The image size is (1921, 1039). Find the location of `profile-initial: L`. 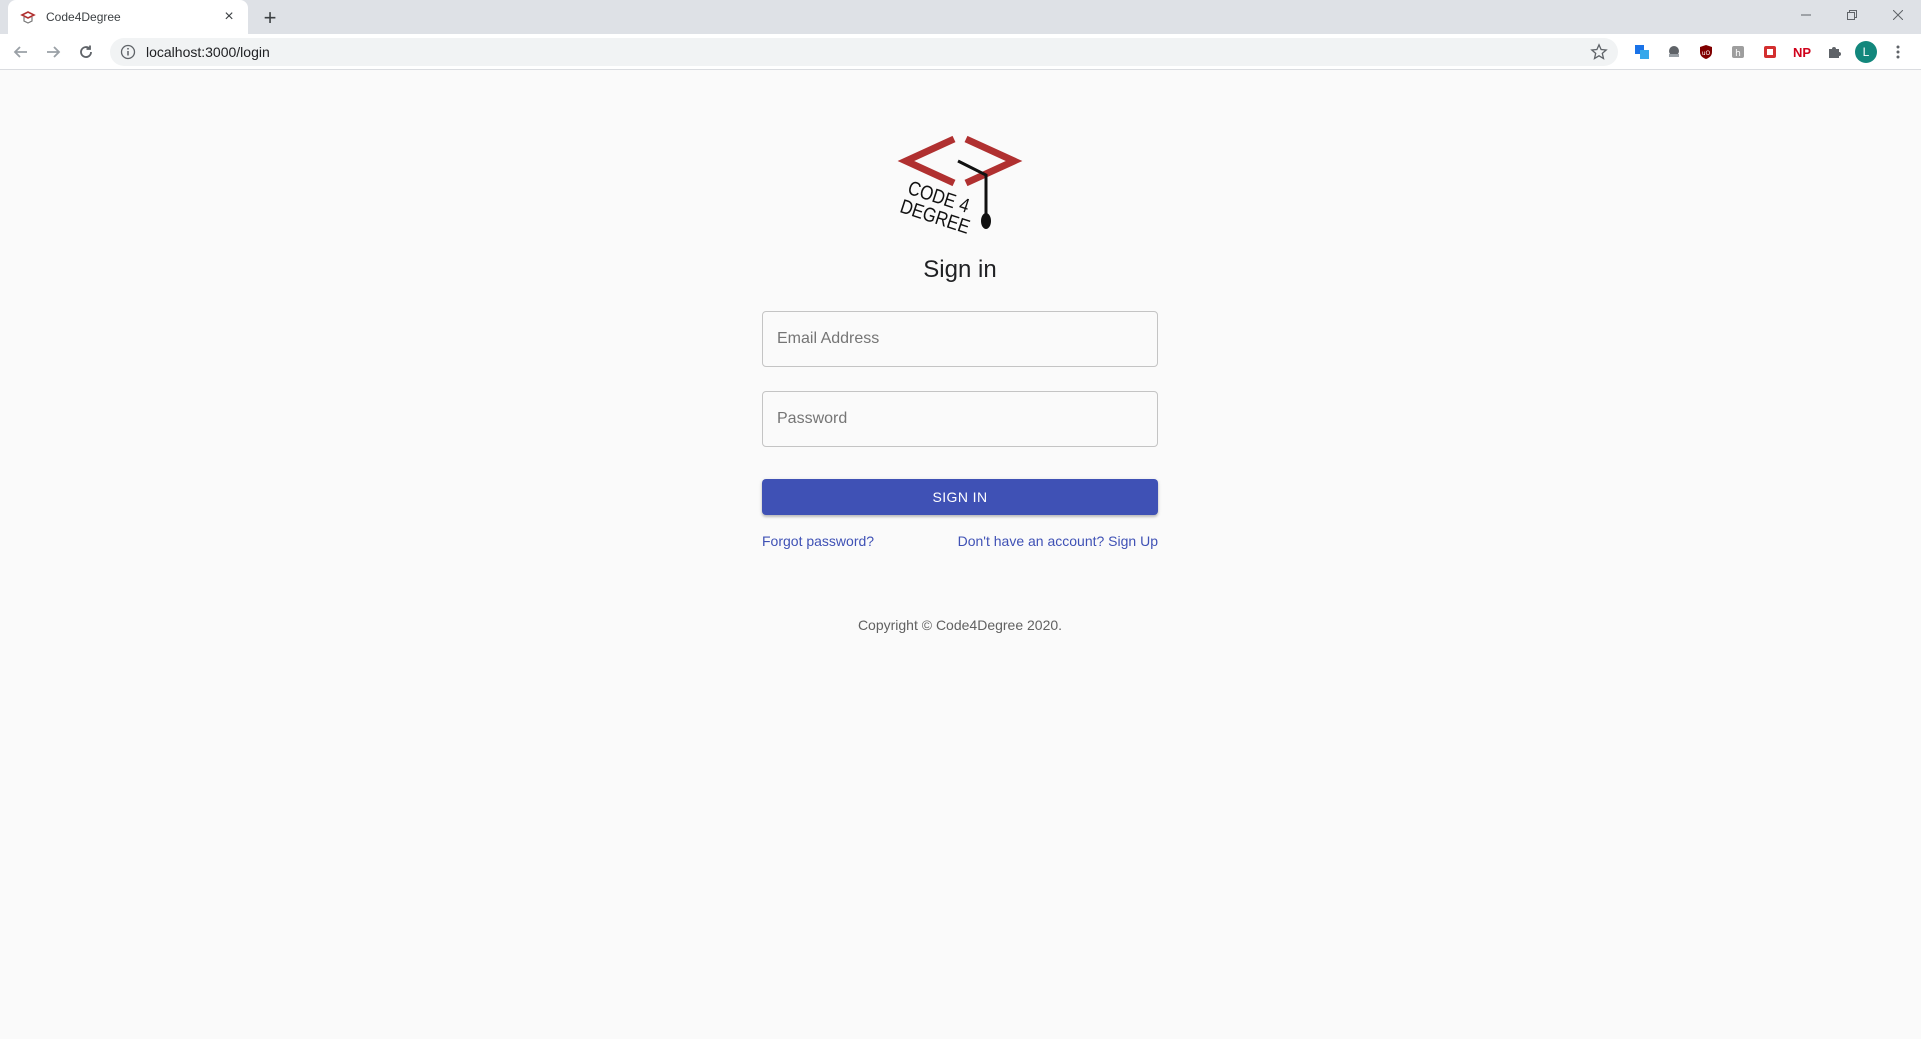

profile-initial: L is located at coordinates (1866, 52).